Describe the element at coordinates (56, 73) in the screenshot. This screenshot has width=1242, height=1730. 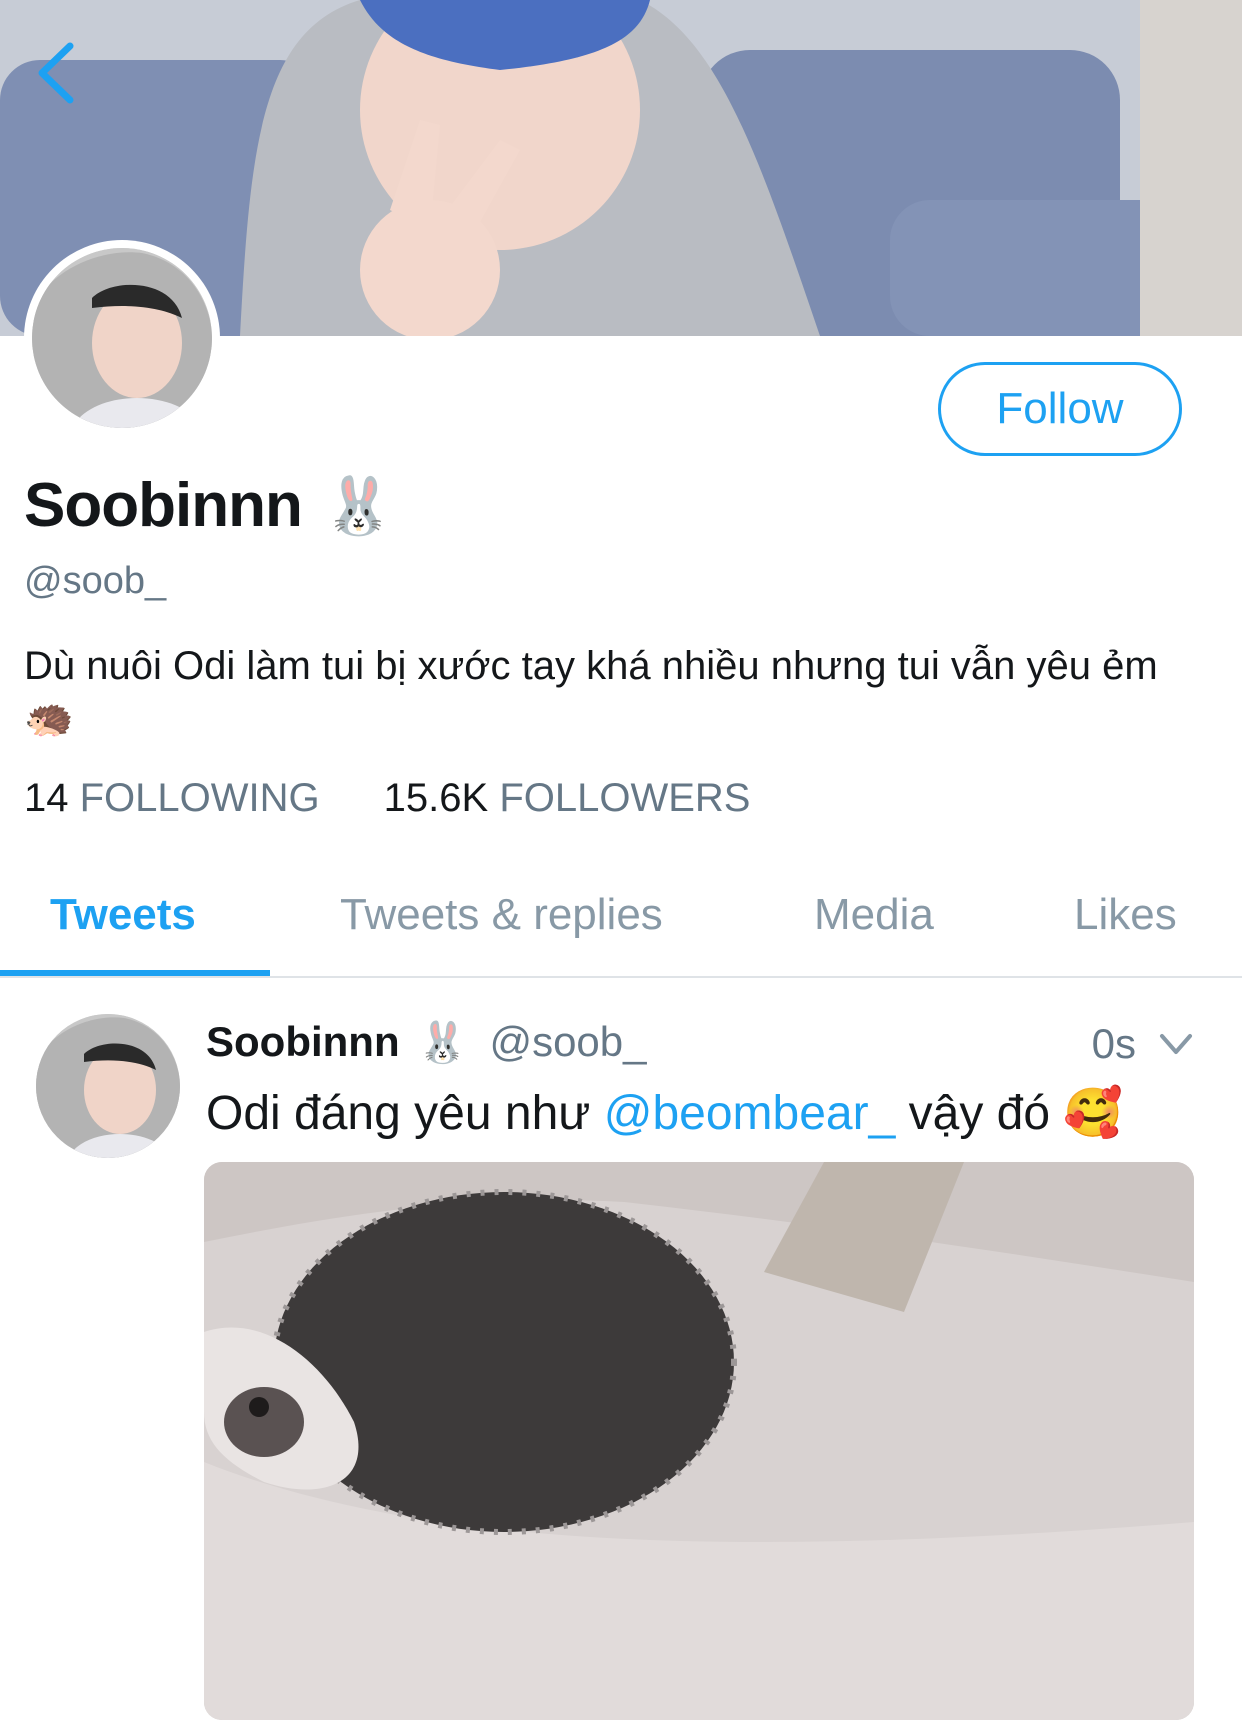
I see `chevron-left-icon` at that location.